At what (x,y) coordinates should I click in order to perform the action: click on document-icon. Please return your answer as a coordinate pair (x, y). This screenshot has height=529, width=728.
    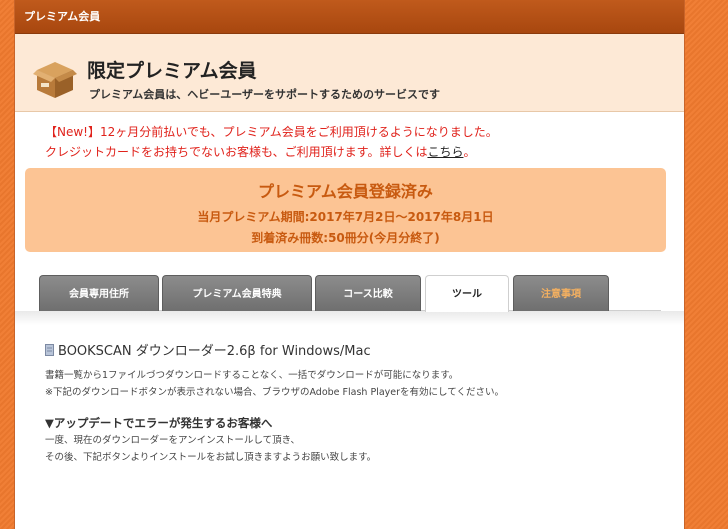
    Looking at the image, I should click on (49, 350).